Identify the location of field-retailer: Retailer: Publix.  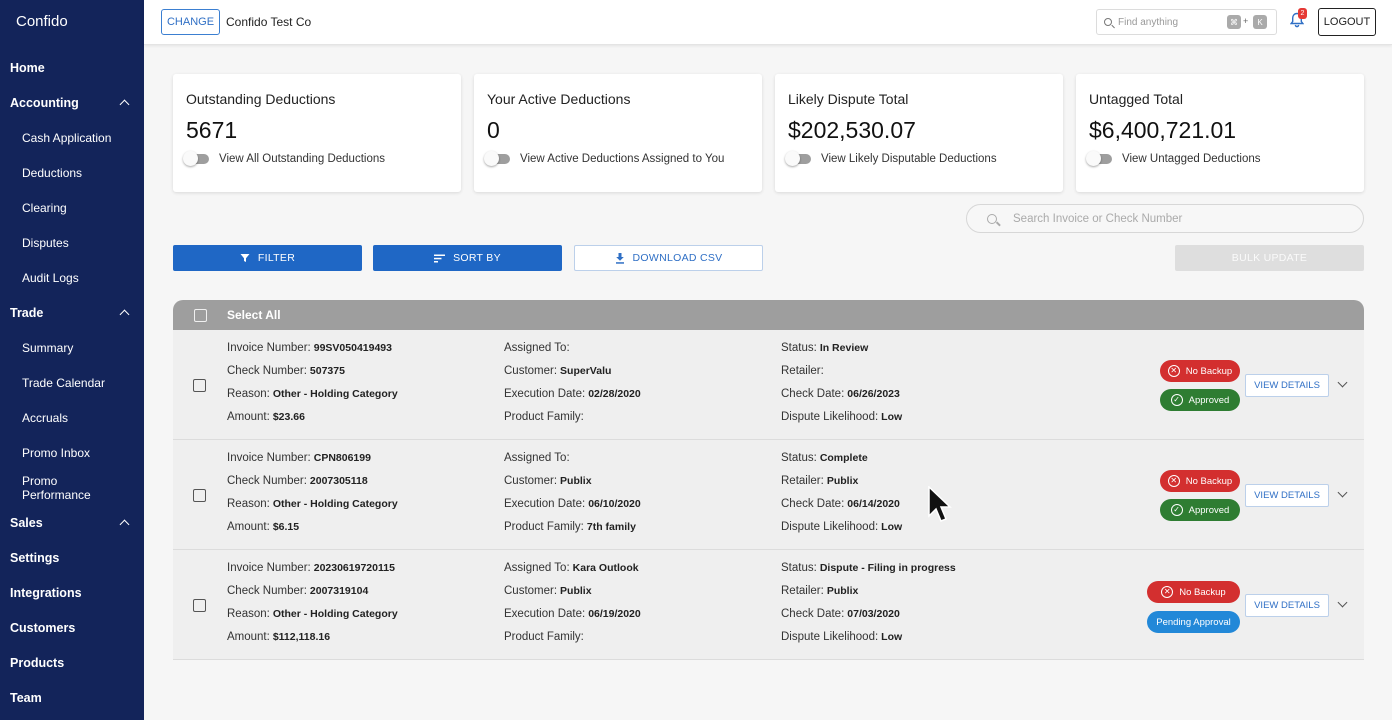
(868, 595).